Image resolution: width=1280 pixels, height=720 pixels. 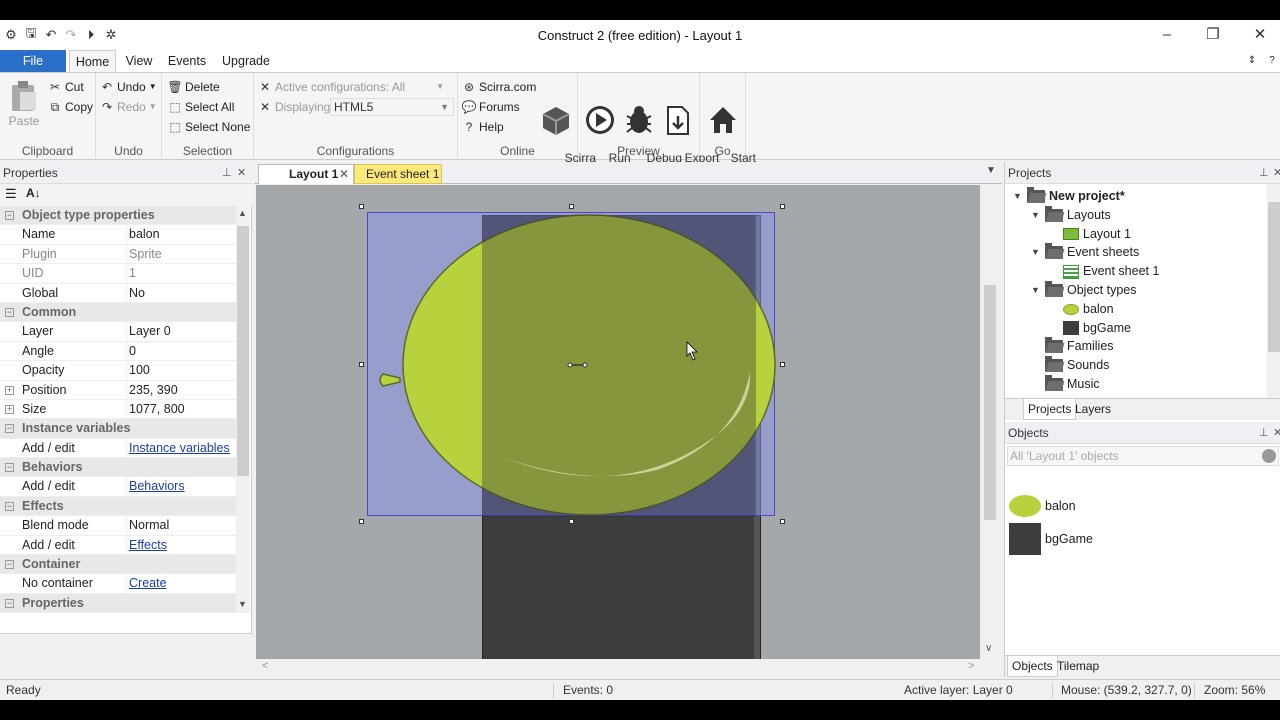 I want to click on tab-layout-1: Layout 1 ✕, so click(x=306, y=174).